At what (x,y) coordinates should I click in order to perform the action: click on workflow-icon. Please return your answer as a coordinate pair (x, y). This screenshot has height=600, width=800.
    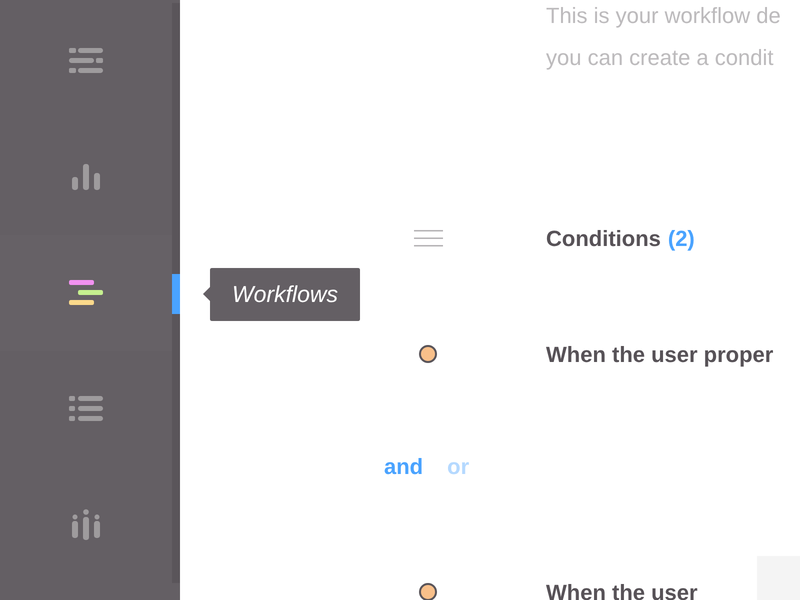
    Looking at the image, I should click on (86, 293).